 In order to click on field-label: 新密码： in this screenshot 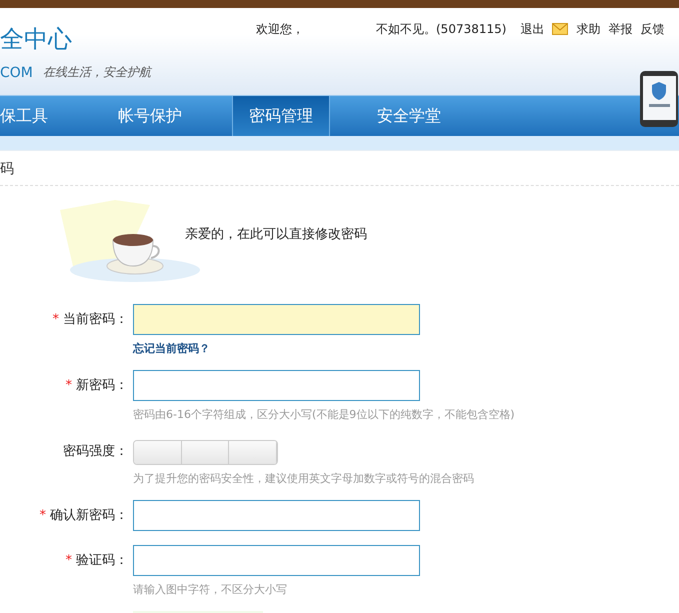, I will do `click(102, 385)`.